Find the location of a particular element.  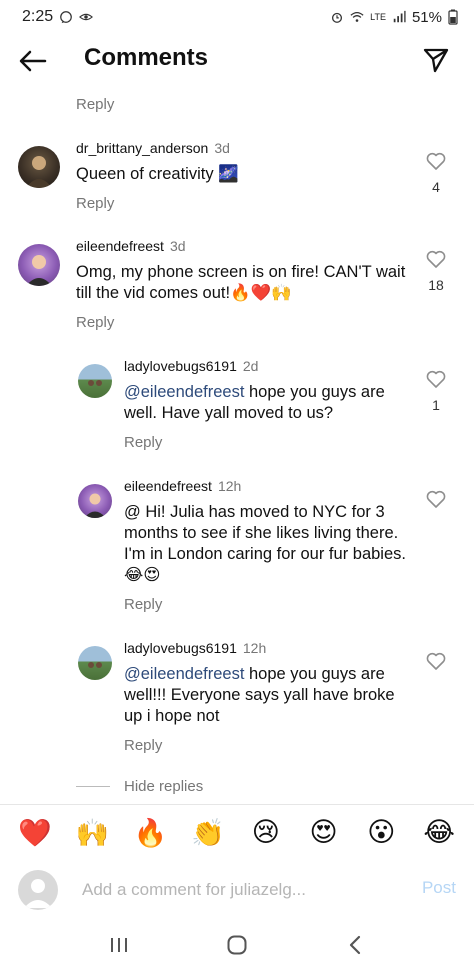

recent-apps-icon is located at coordinates (119, 944).